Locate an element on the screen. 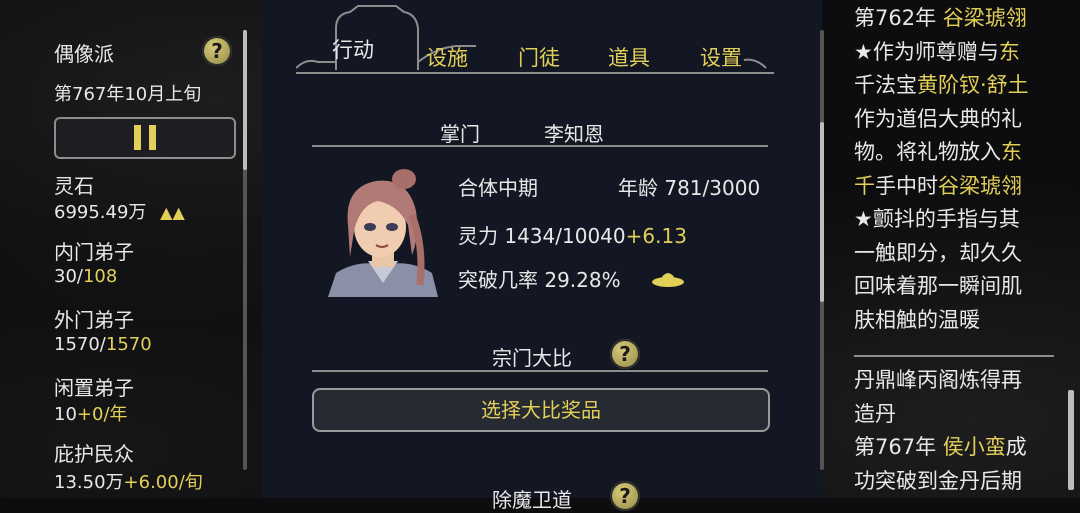  leader-breakthrough-chance: 突破几率 29.28% is located at coordinates (539, 280).